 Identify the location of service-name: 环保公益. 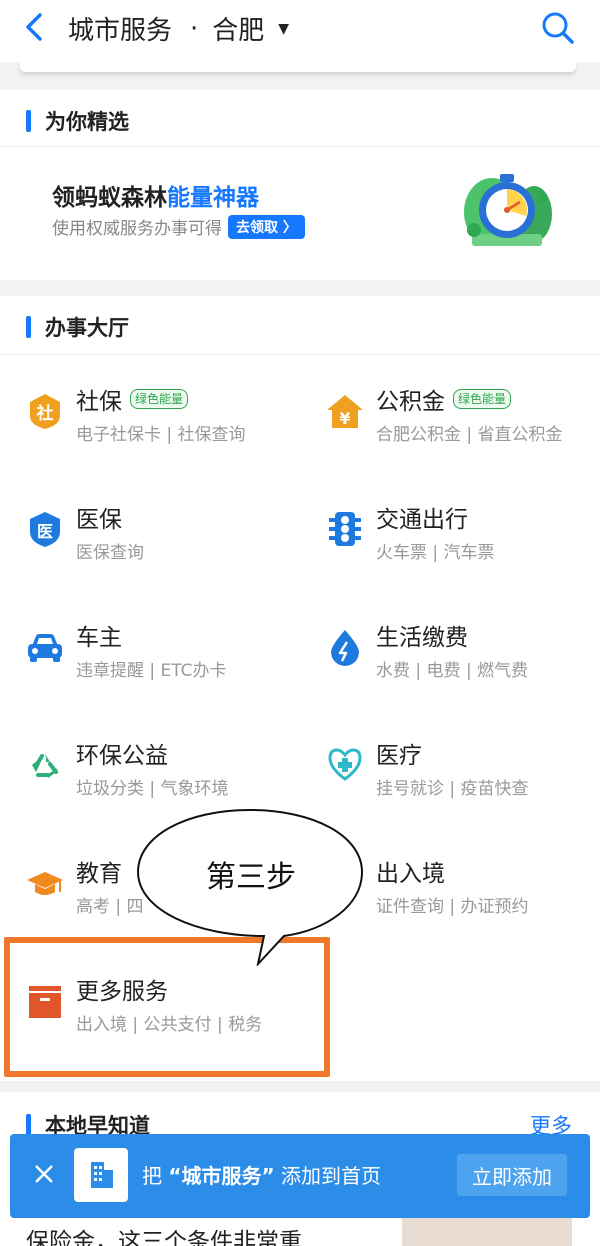
(122, 753).